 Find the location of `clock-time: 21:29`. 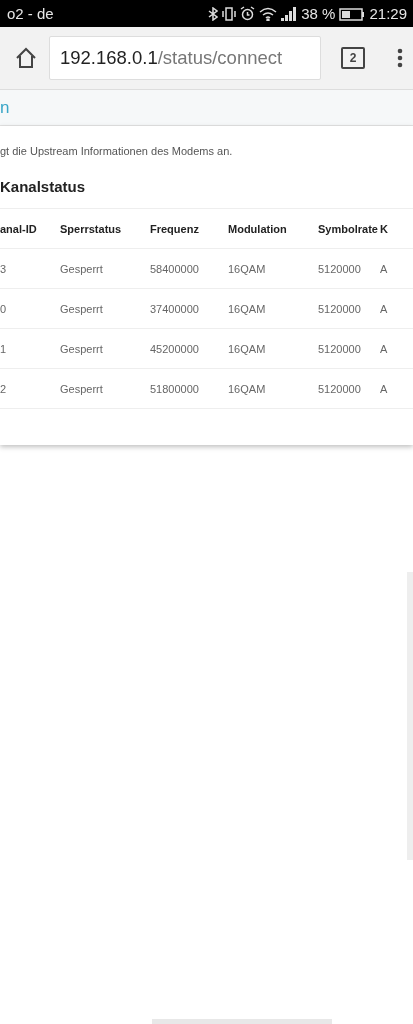

clock-time: 21:29 is located at coordinates (388, 13).